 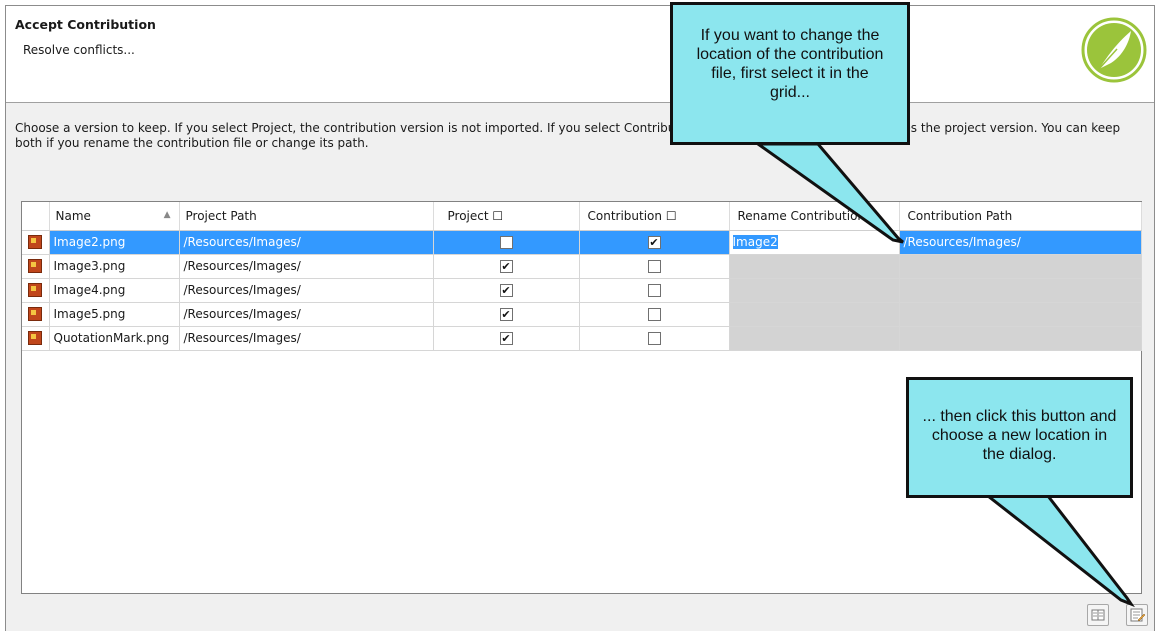 I want to click on browse-path-icon, so click(x=1138, y=615).